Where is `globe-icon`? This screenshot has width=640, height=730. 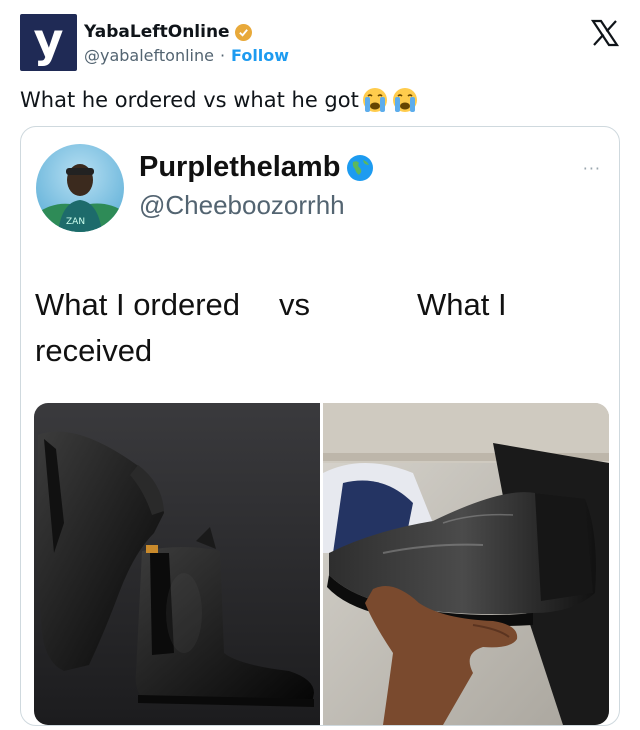
globe-icon is located at coordinates (360, 167).